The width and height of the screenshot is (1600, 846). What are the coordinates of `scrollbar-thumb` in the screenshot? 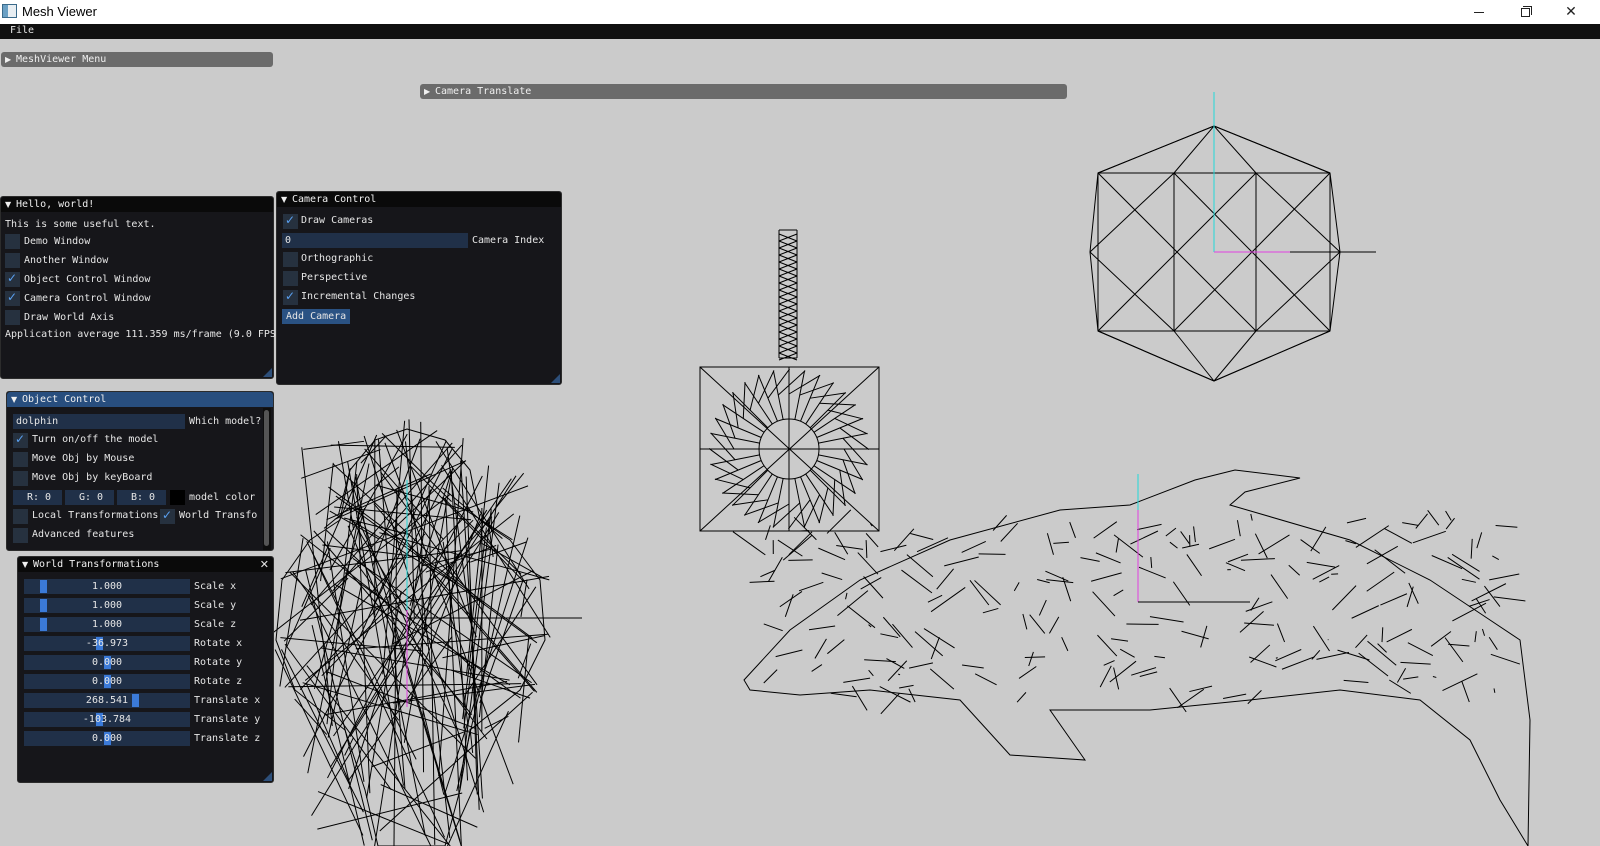 It's located at (266, 478).